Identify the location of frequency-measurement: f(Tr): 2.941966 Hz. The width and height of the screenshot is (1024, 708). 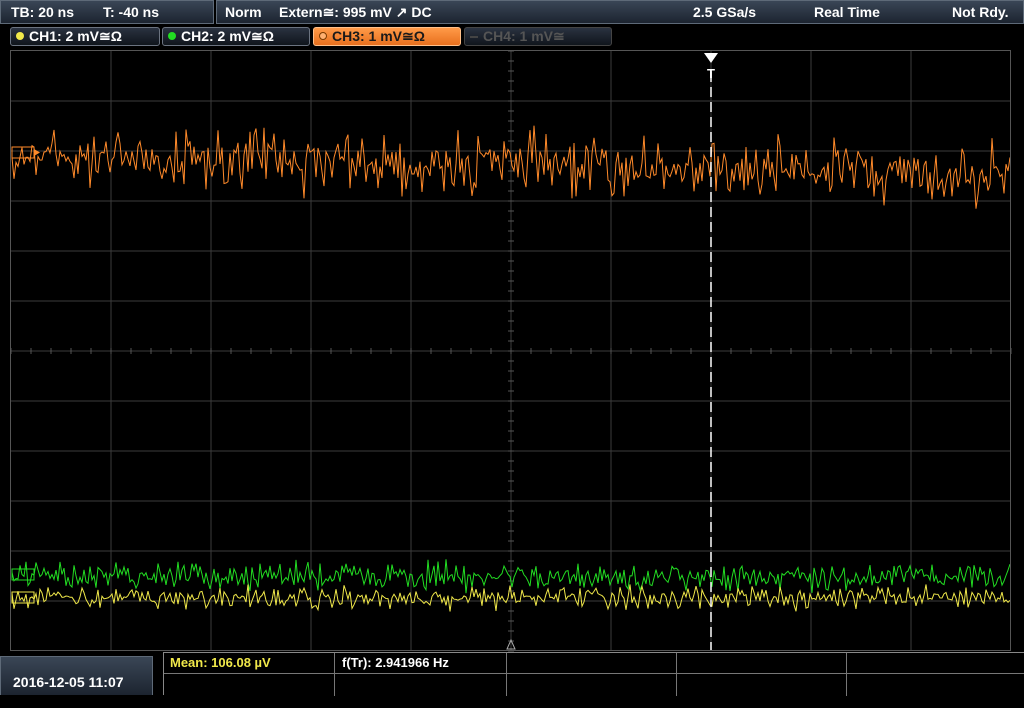
(395, 663).